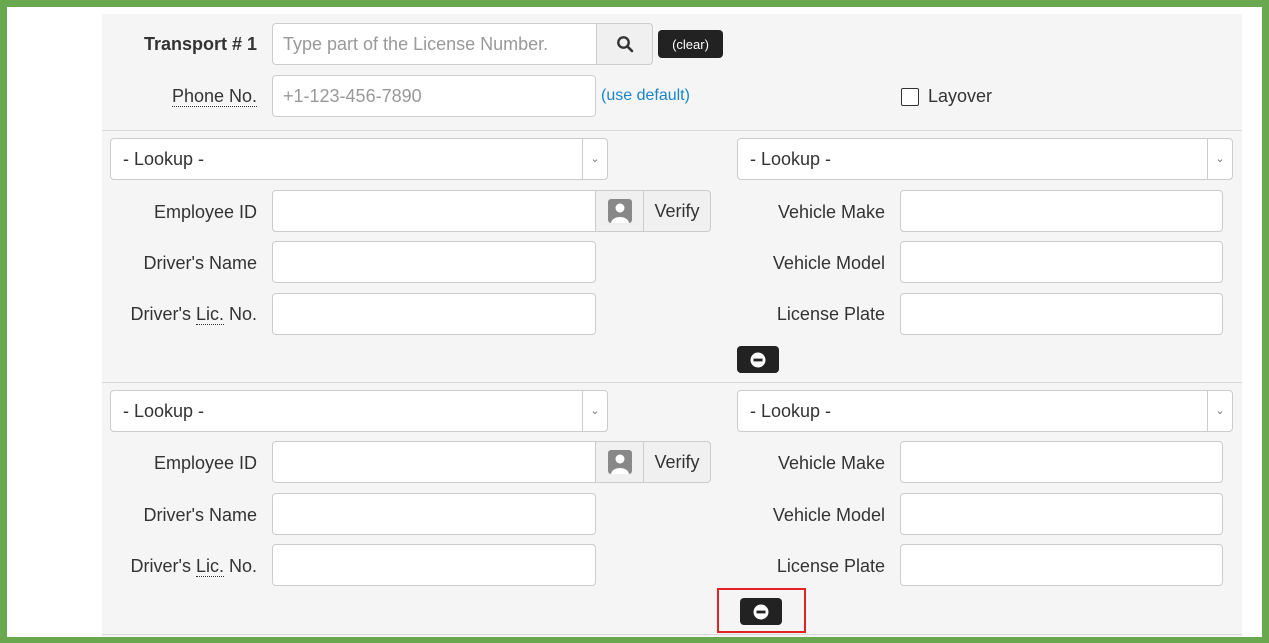 The height and width of the screenshot is (643, 1269). I want to click on phone-label: Phone No., so click(183, 96).